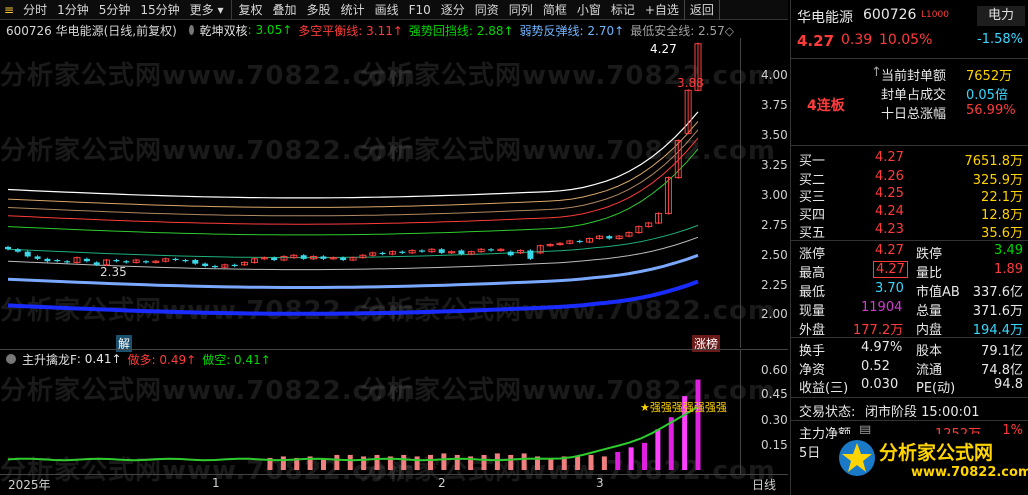 The image size is (1028, 495). Describe the element at coordinates (882, 347) in the screenshot. I see `turnover: 4.97%` at that location.